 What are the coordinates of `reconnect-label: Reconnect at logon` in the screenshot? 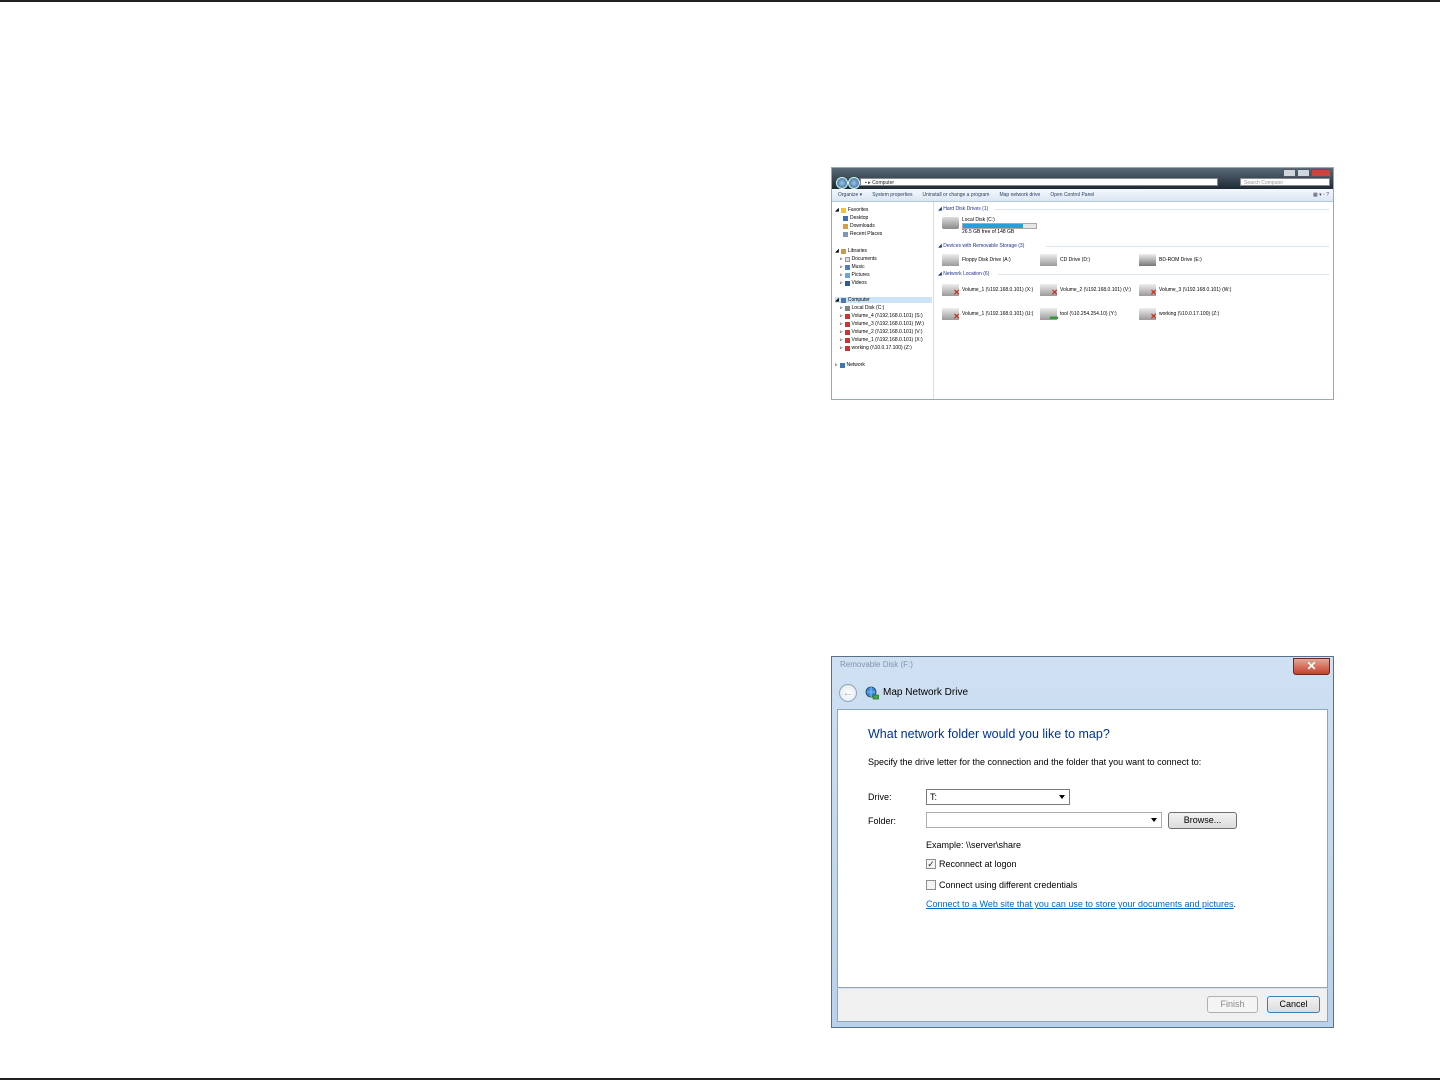 It's located at (978, 864).